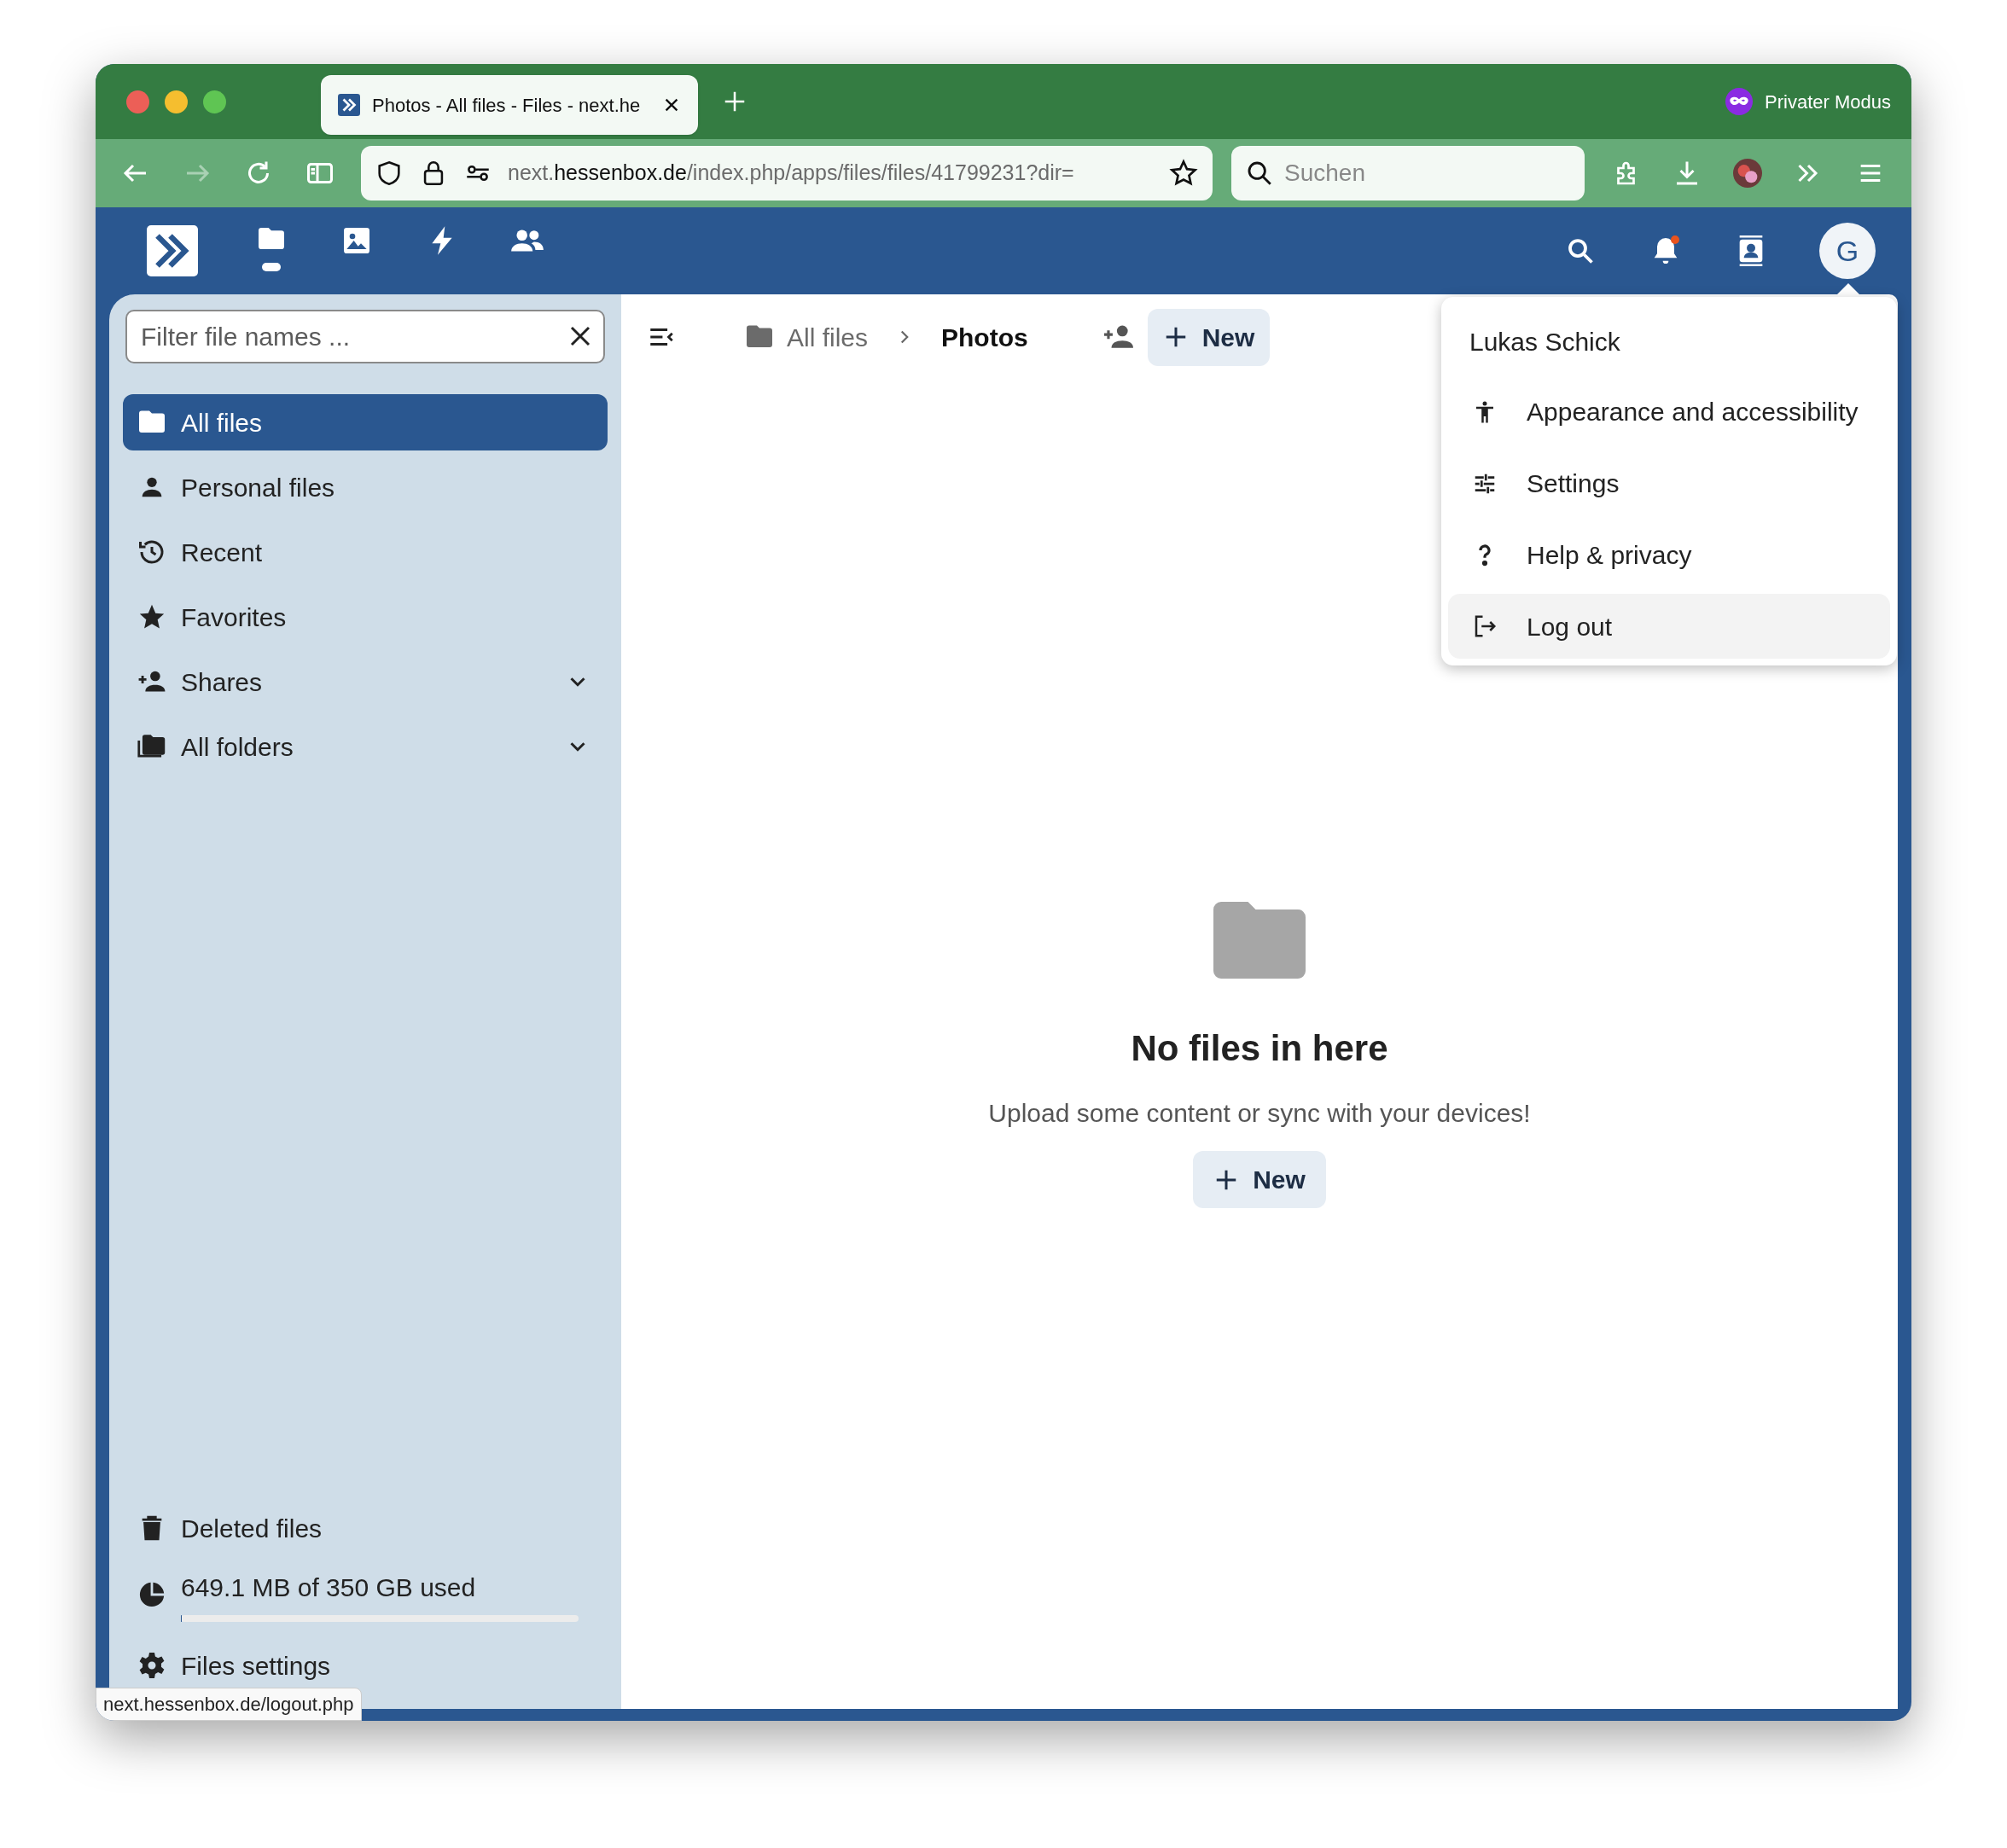 This screenshot has width=2007, height=1848. I want to click on sidebar-item: Favorites, so click(365, 617).